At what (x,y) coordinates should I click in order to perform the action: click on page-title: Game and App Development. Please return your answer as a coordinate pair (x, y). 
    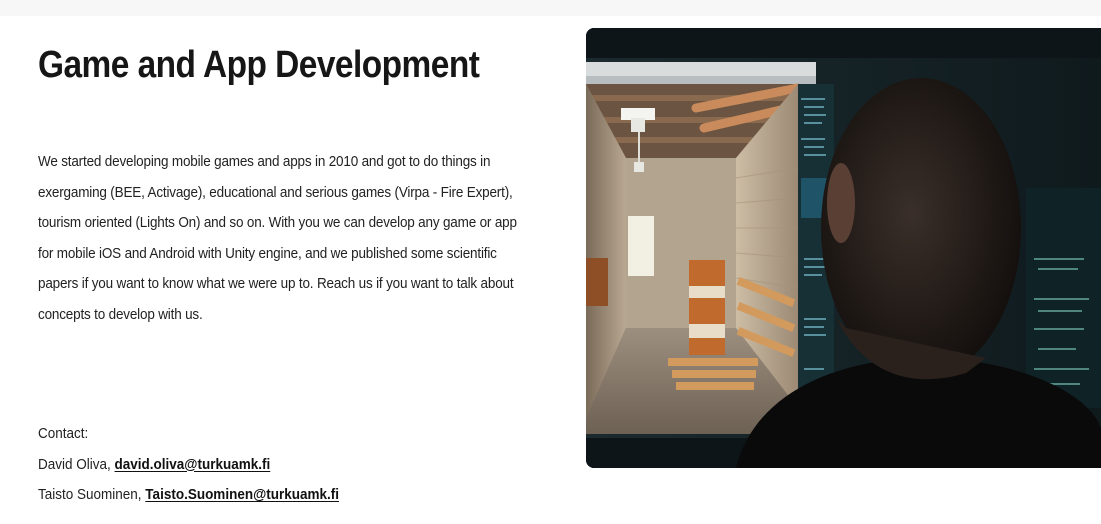
    Looking at the image, I should click on (259, 65).